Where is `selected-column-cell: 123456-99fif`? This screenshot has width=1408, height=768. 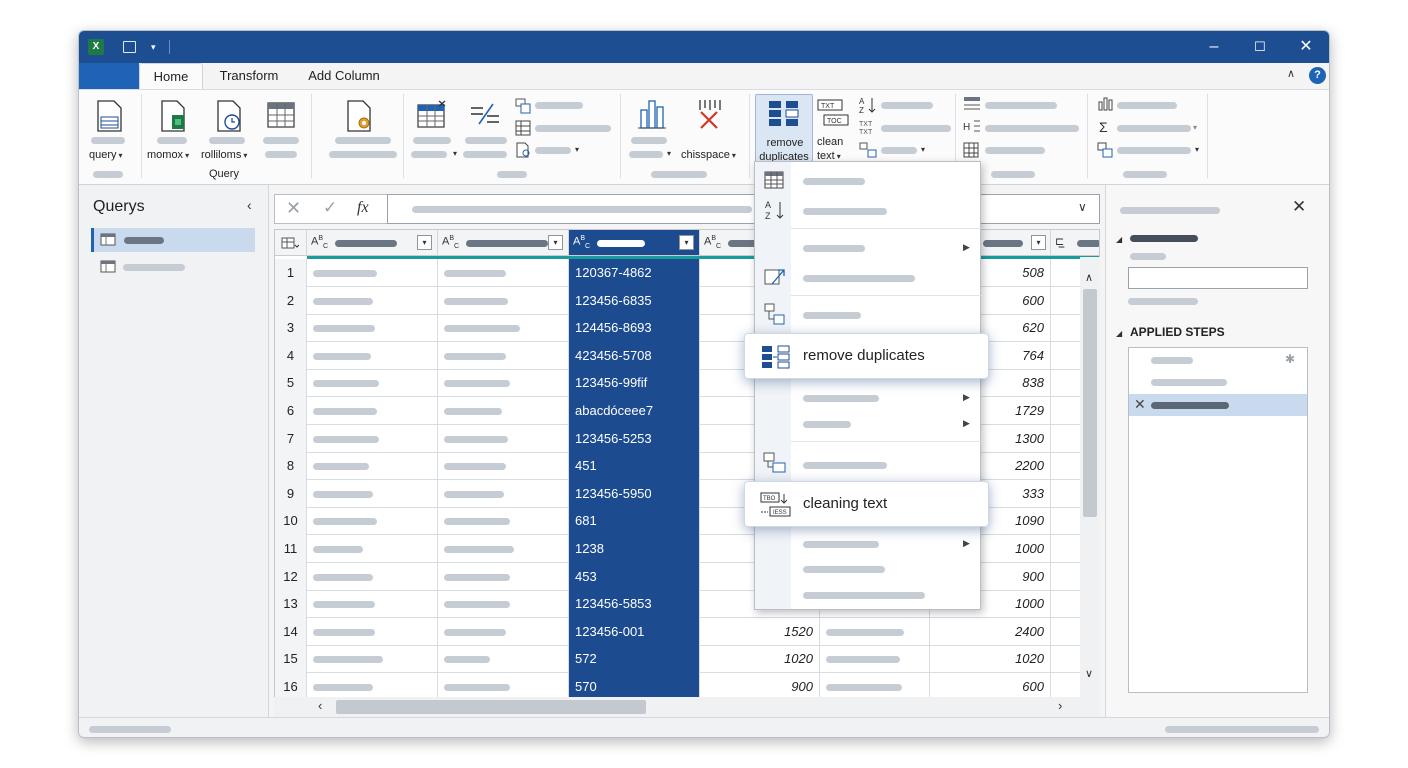 selected-column-cell: 123456-99fif is located at coordinates (634, 383).